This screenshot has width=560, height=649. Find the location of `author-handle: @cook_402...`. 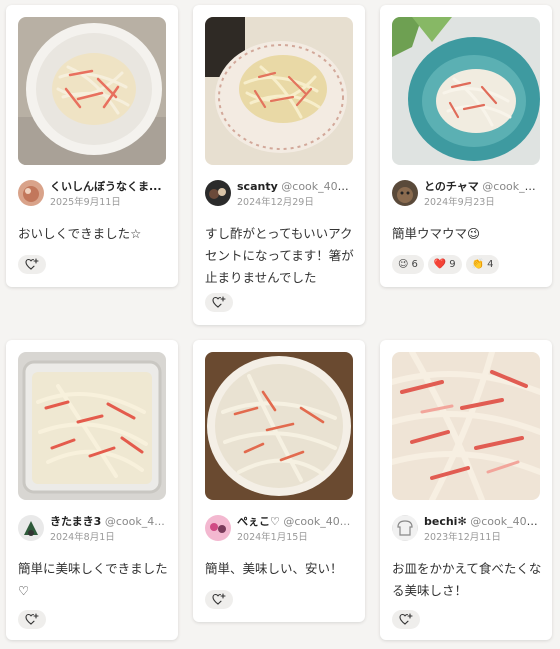

author-handle: @cook_402... is located at coordinates (506, 521).